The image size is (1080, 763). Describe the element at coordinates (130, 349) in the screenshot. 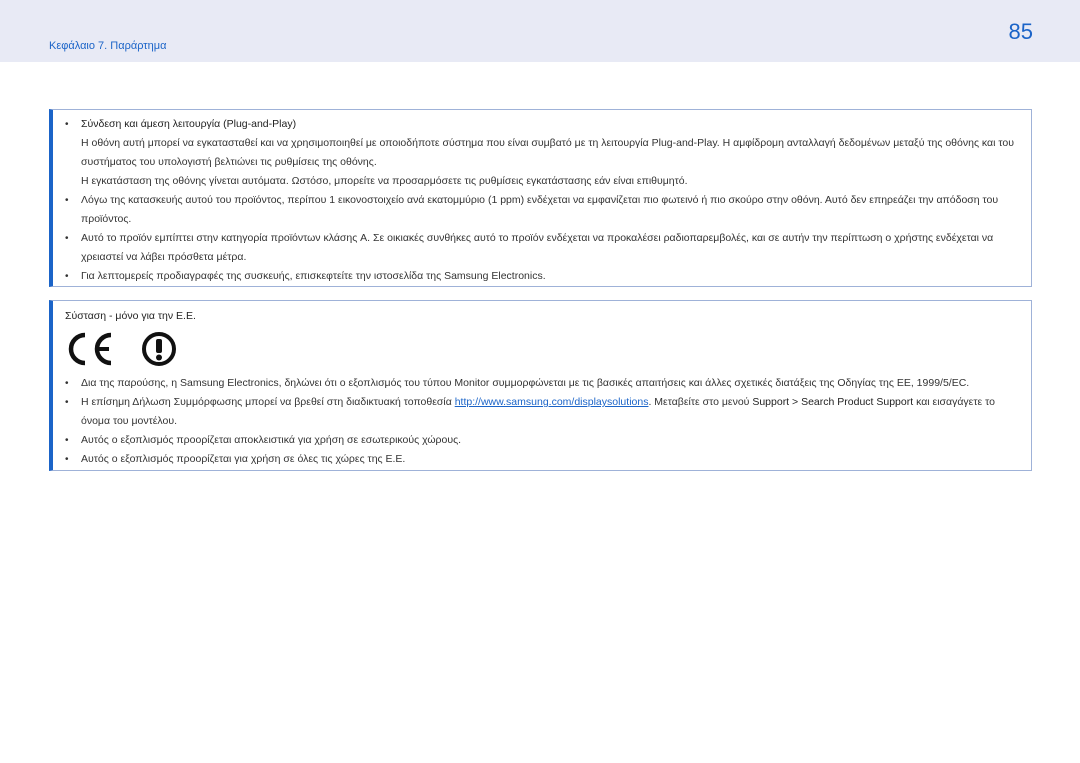

I see `certification-marks` at that location.